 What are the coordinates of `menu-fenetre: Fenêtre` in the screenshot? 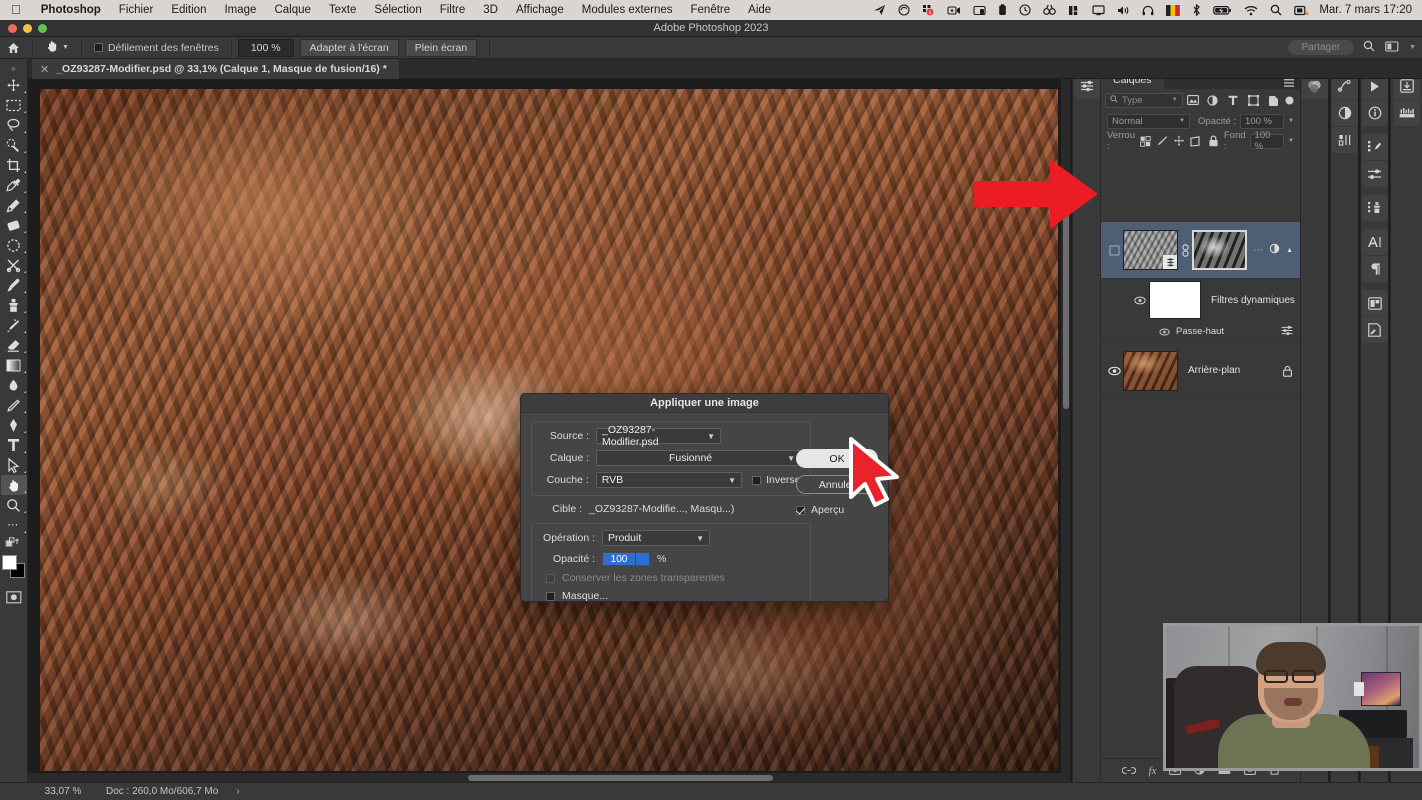 It's located at (711, 10).